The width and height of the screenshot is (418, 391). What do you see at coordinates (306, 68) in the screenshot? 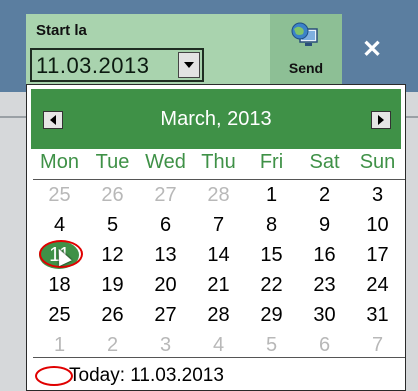
I see `send-label: Send` at bounding box center [306, 68].